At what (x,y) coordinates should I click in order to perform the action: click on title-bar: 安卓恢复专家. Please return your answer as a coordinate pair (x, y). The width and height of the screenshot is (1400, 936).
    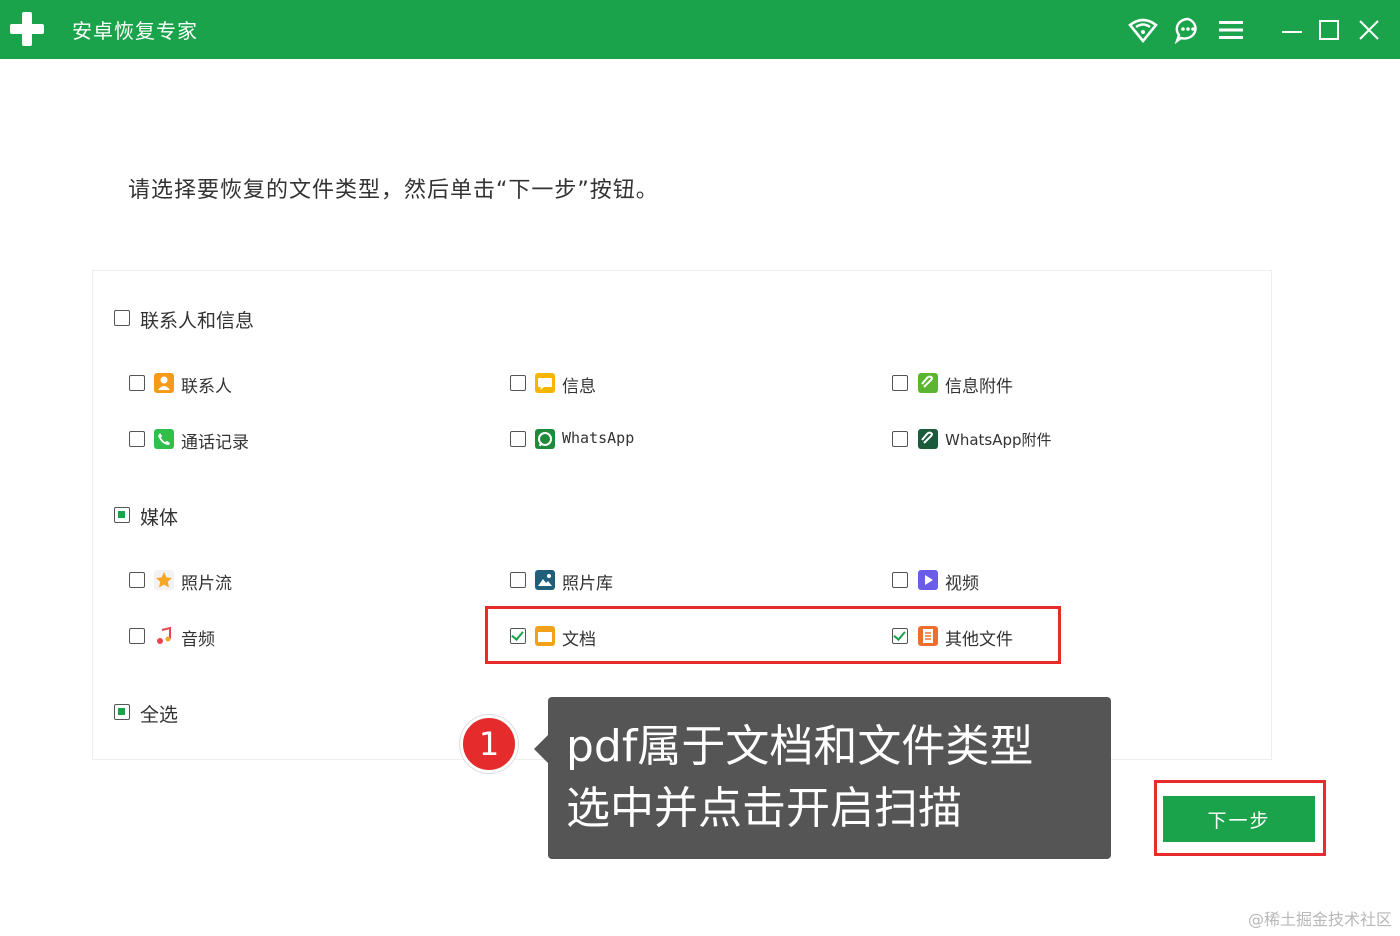
    Looking at the image, I should click on (700, 29).